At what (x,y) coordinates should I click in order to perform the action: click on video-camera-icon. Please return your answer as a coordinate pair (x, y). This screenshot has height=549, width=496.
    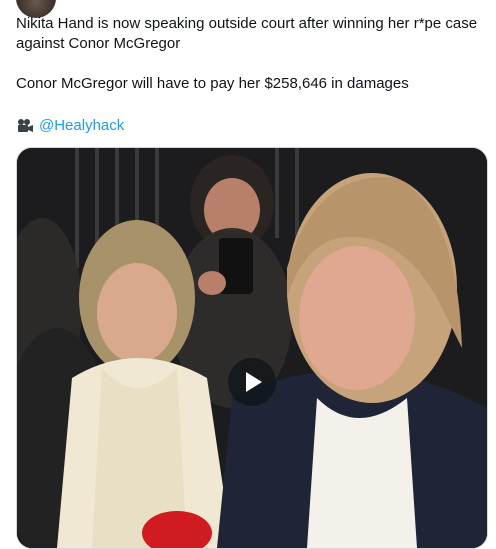
    Looking at the image, I should click on (25, 126).